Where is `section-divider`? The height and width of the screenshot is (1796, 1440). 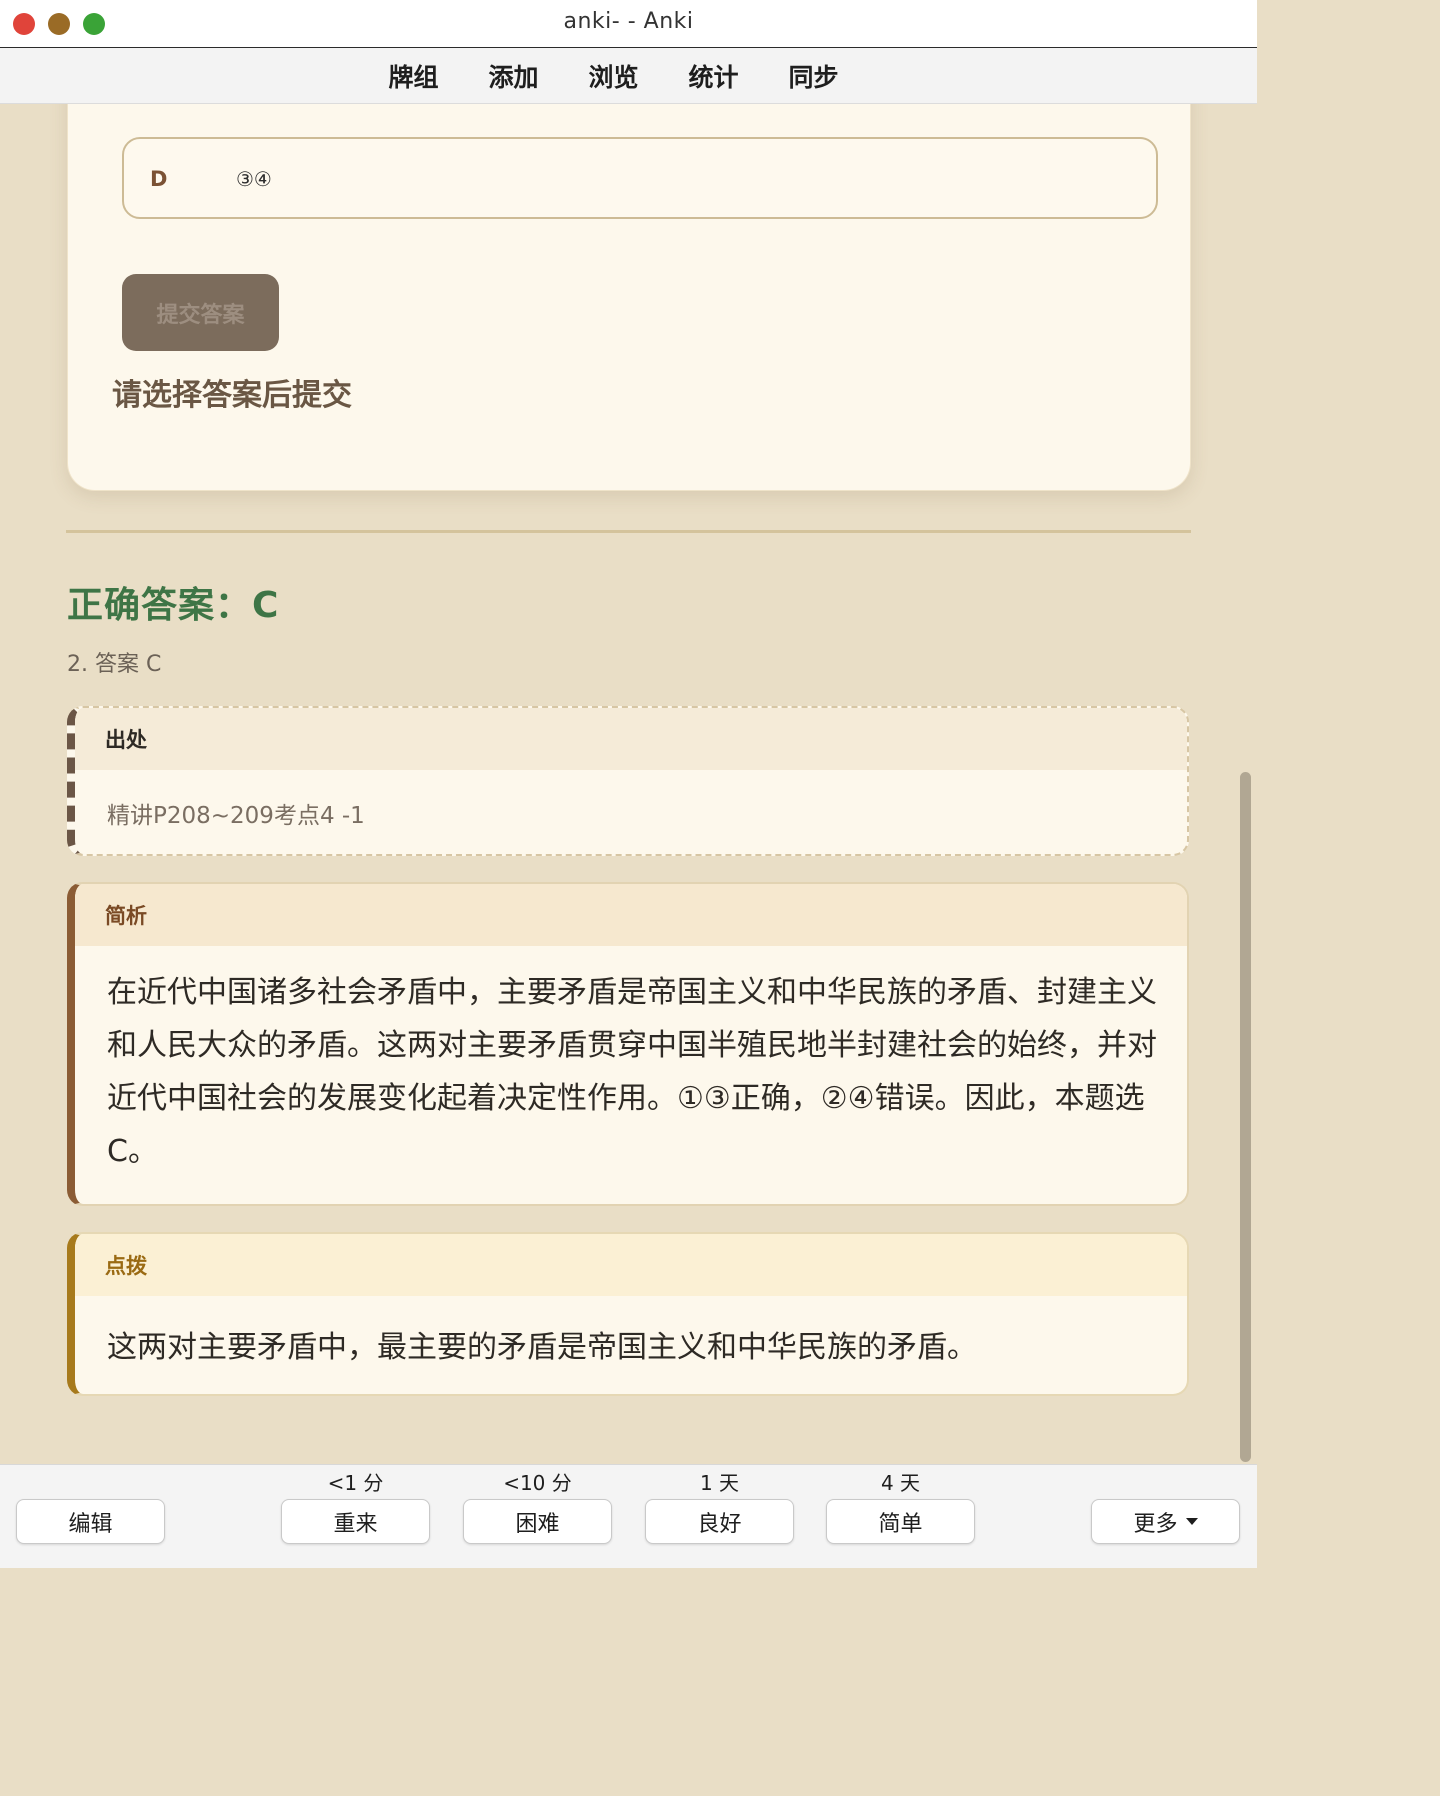 section-divider is located at coordinates (628, 531).